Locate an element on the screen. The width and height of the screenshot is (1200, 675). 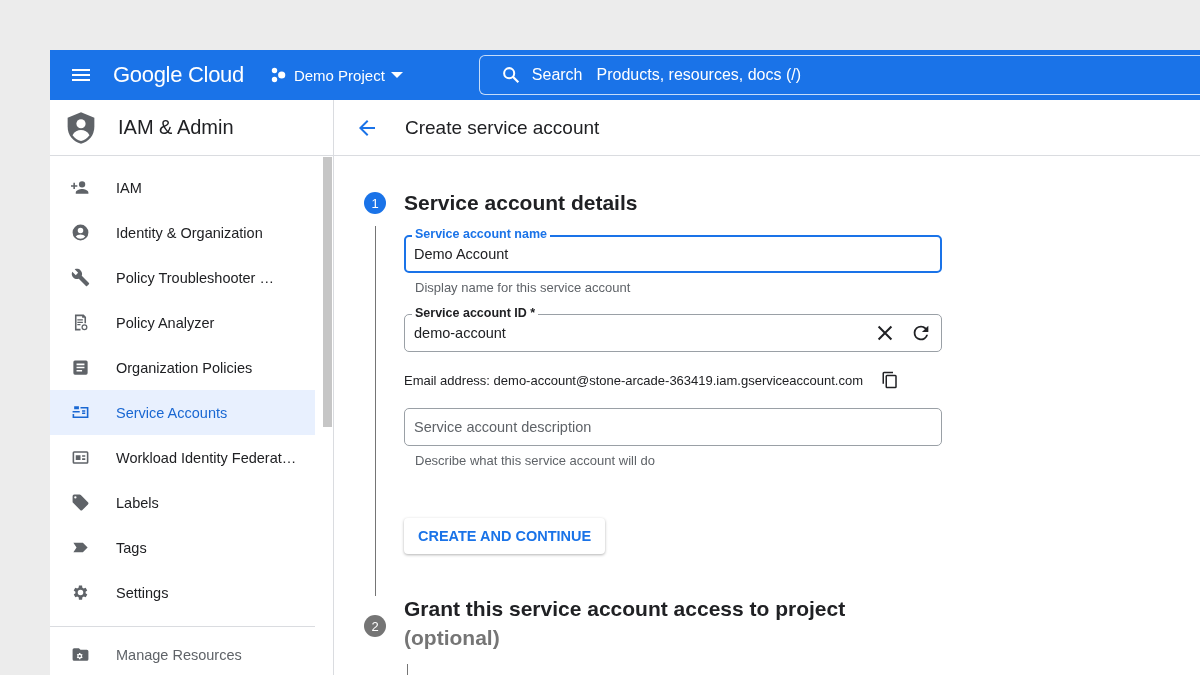
search-field: Search Products, resources, docs (/) is located at coordinates (839, 75).